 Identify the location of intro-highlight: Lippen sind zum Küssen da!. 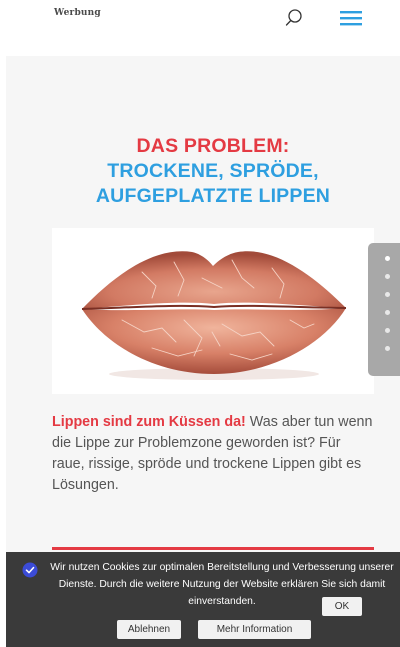
(149, 422).